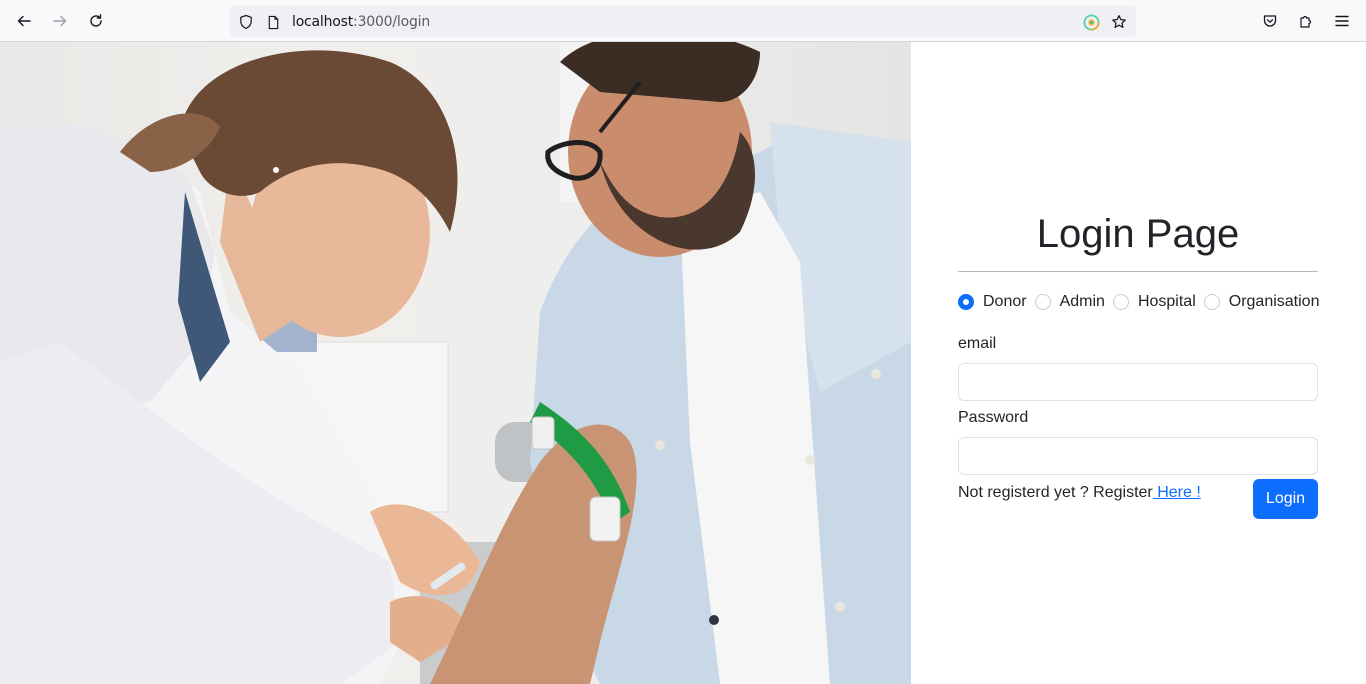  Describe the element at coordinates (1138, 382) in the screenshot. I see `email-field` at that location.